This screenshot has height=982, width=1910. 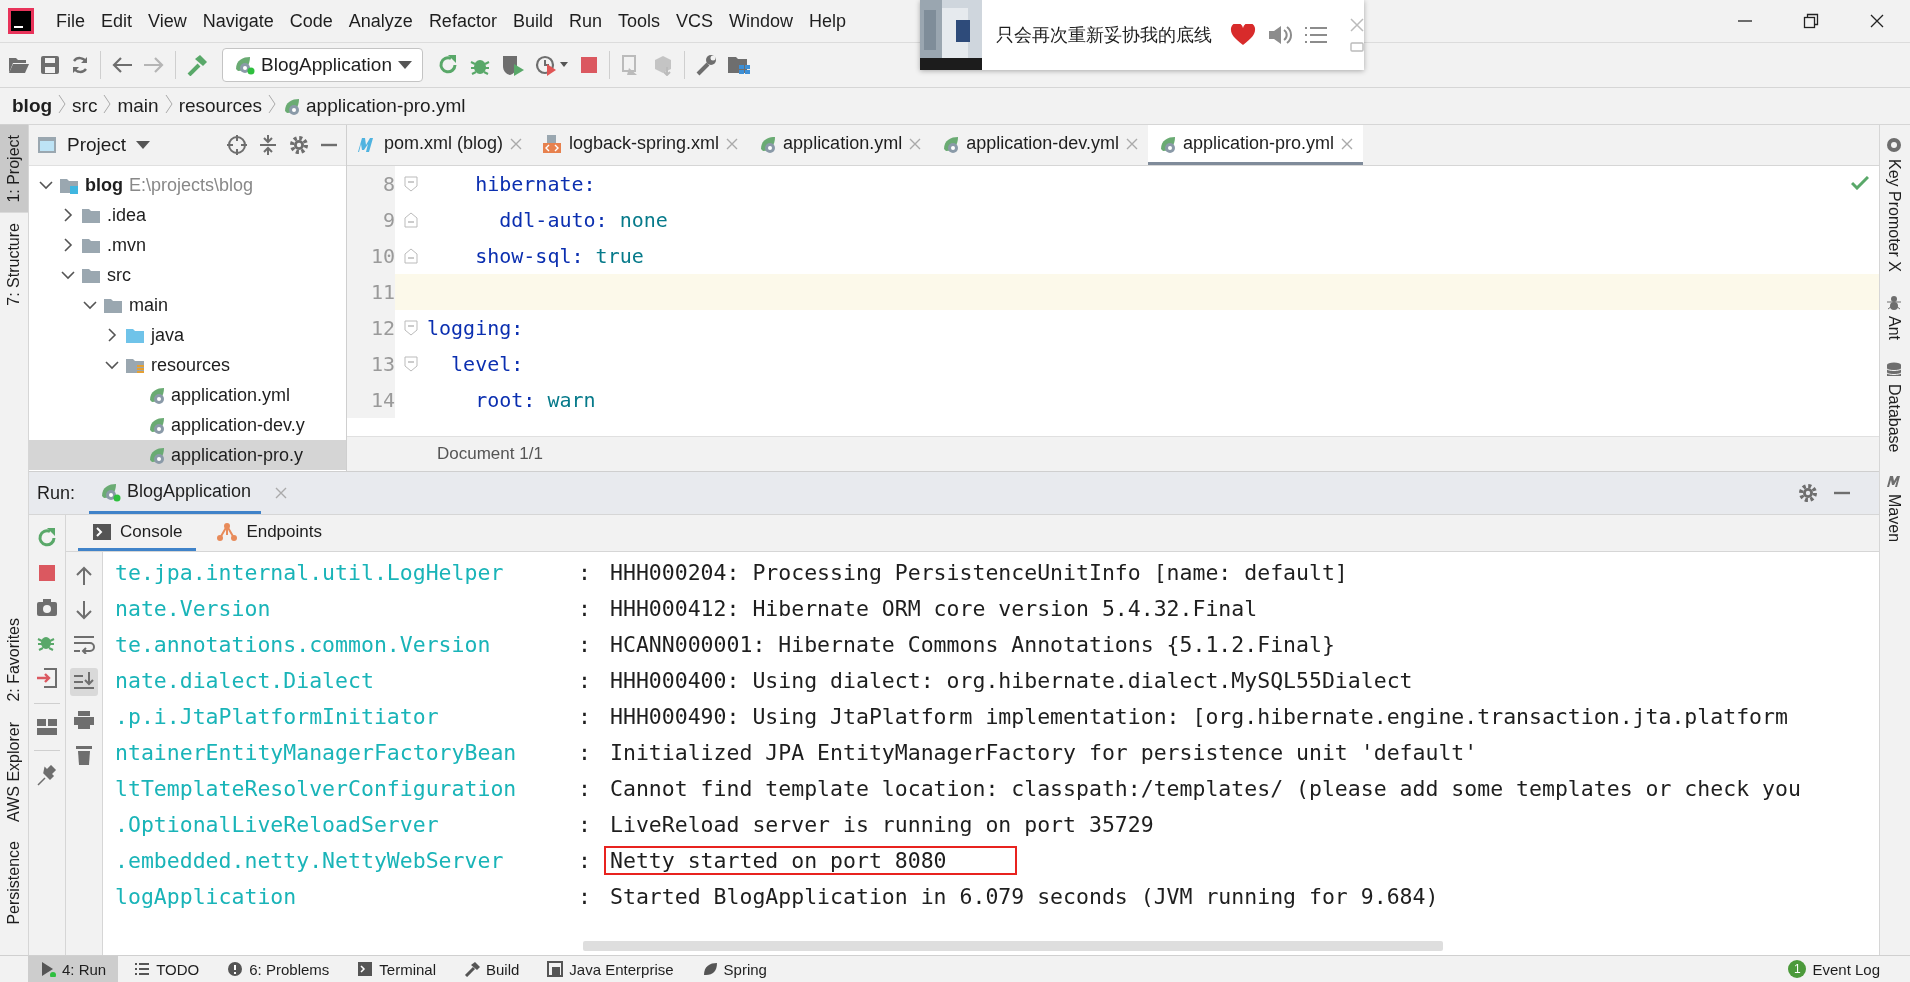 What do you see at coordinates (97, 145) in the screenshot?
I see `panel-title: Project` at bounding box center [97, 145].